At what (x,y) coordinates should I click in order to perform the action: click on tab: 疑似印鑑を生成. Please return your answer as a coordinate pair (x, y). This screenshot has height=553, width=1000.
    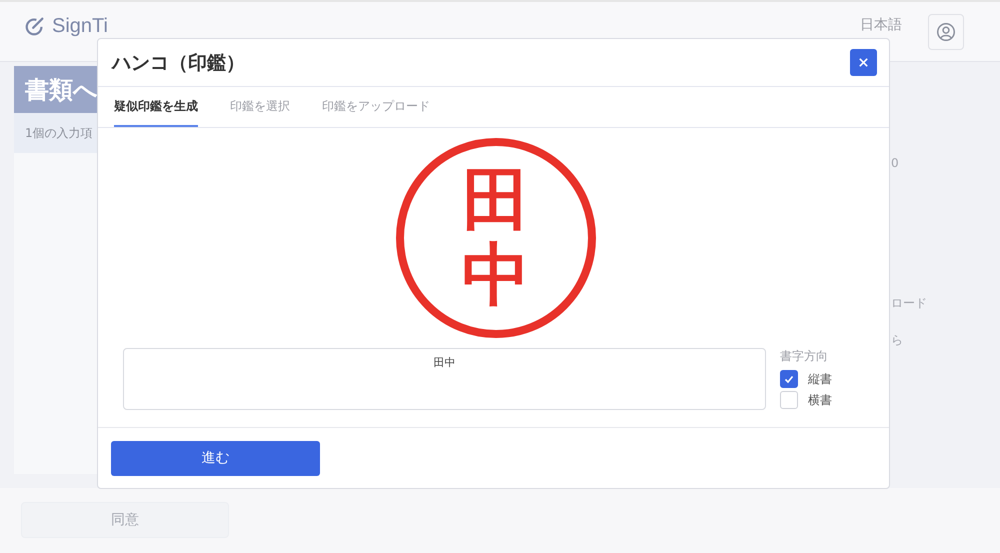
    Looking at the image, I should click on (156, 107).